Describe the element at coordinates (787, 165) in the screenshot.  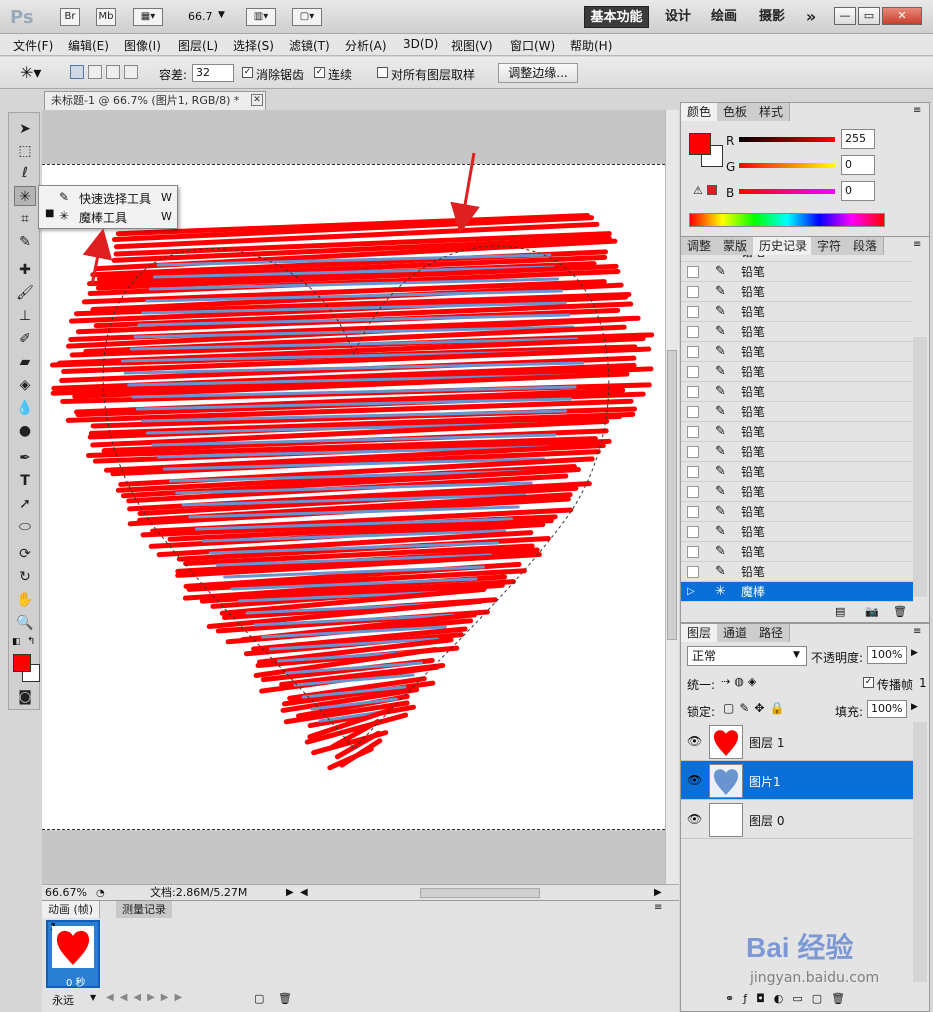
I see `green-slider` at that location.